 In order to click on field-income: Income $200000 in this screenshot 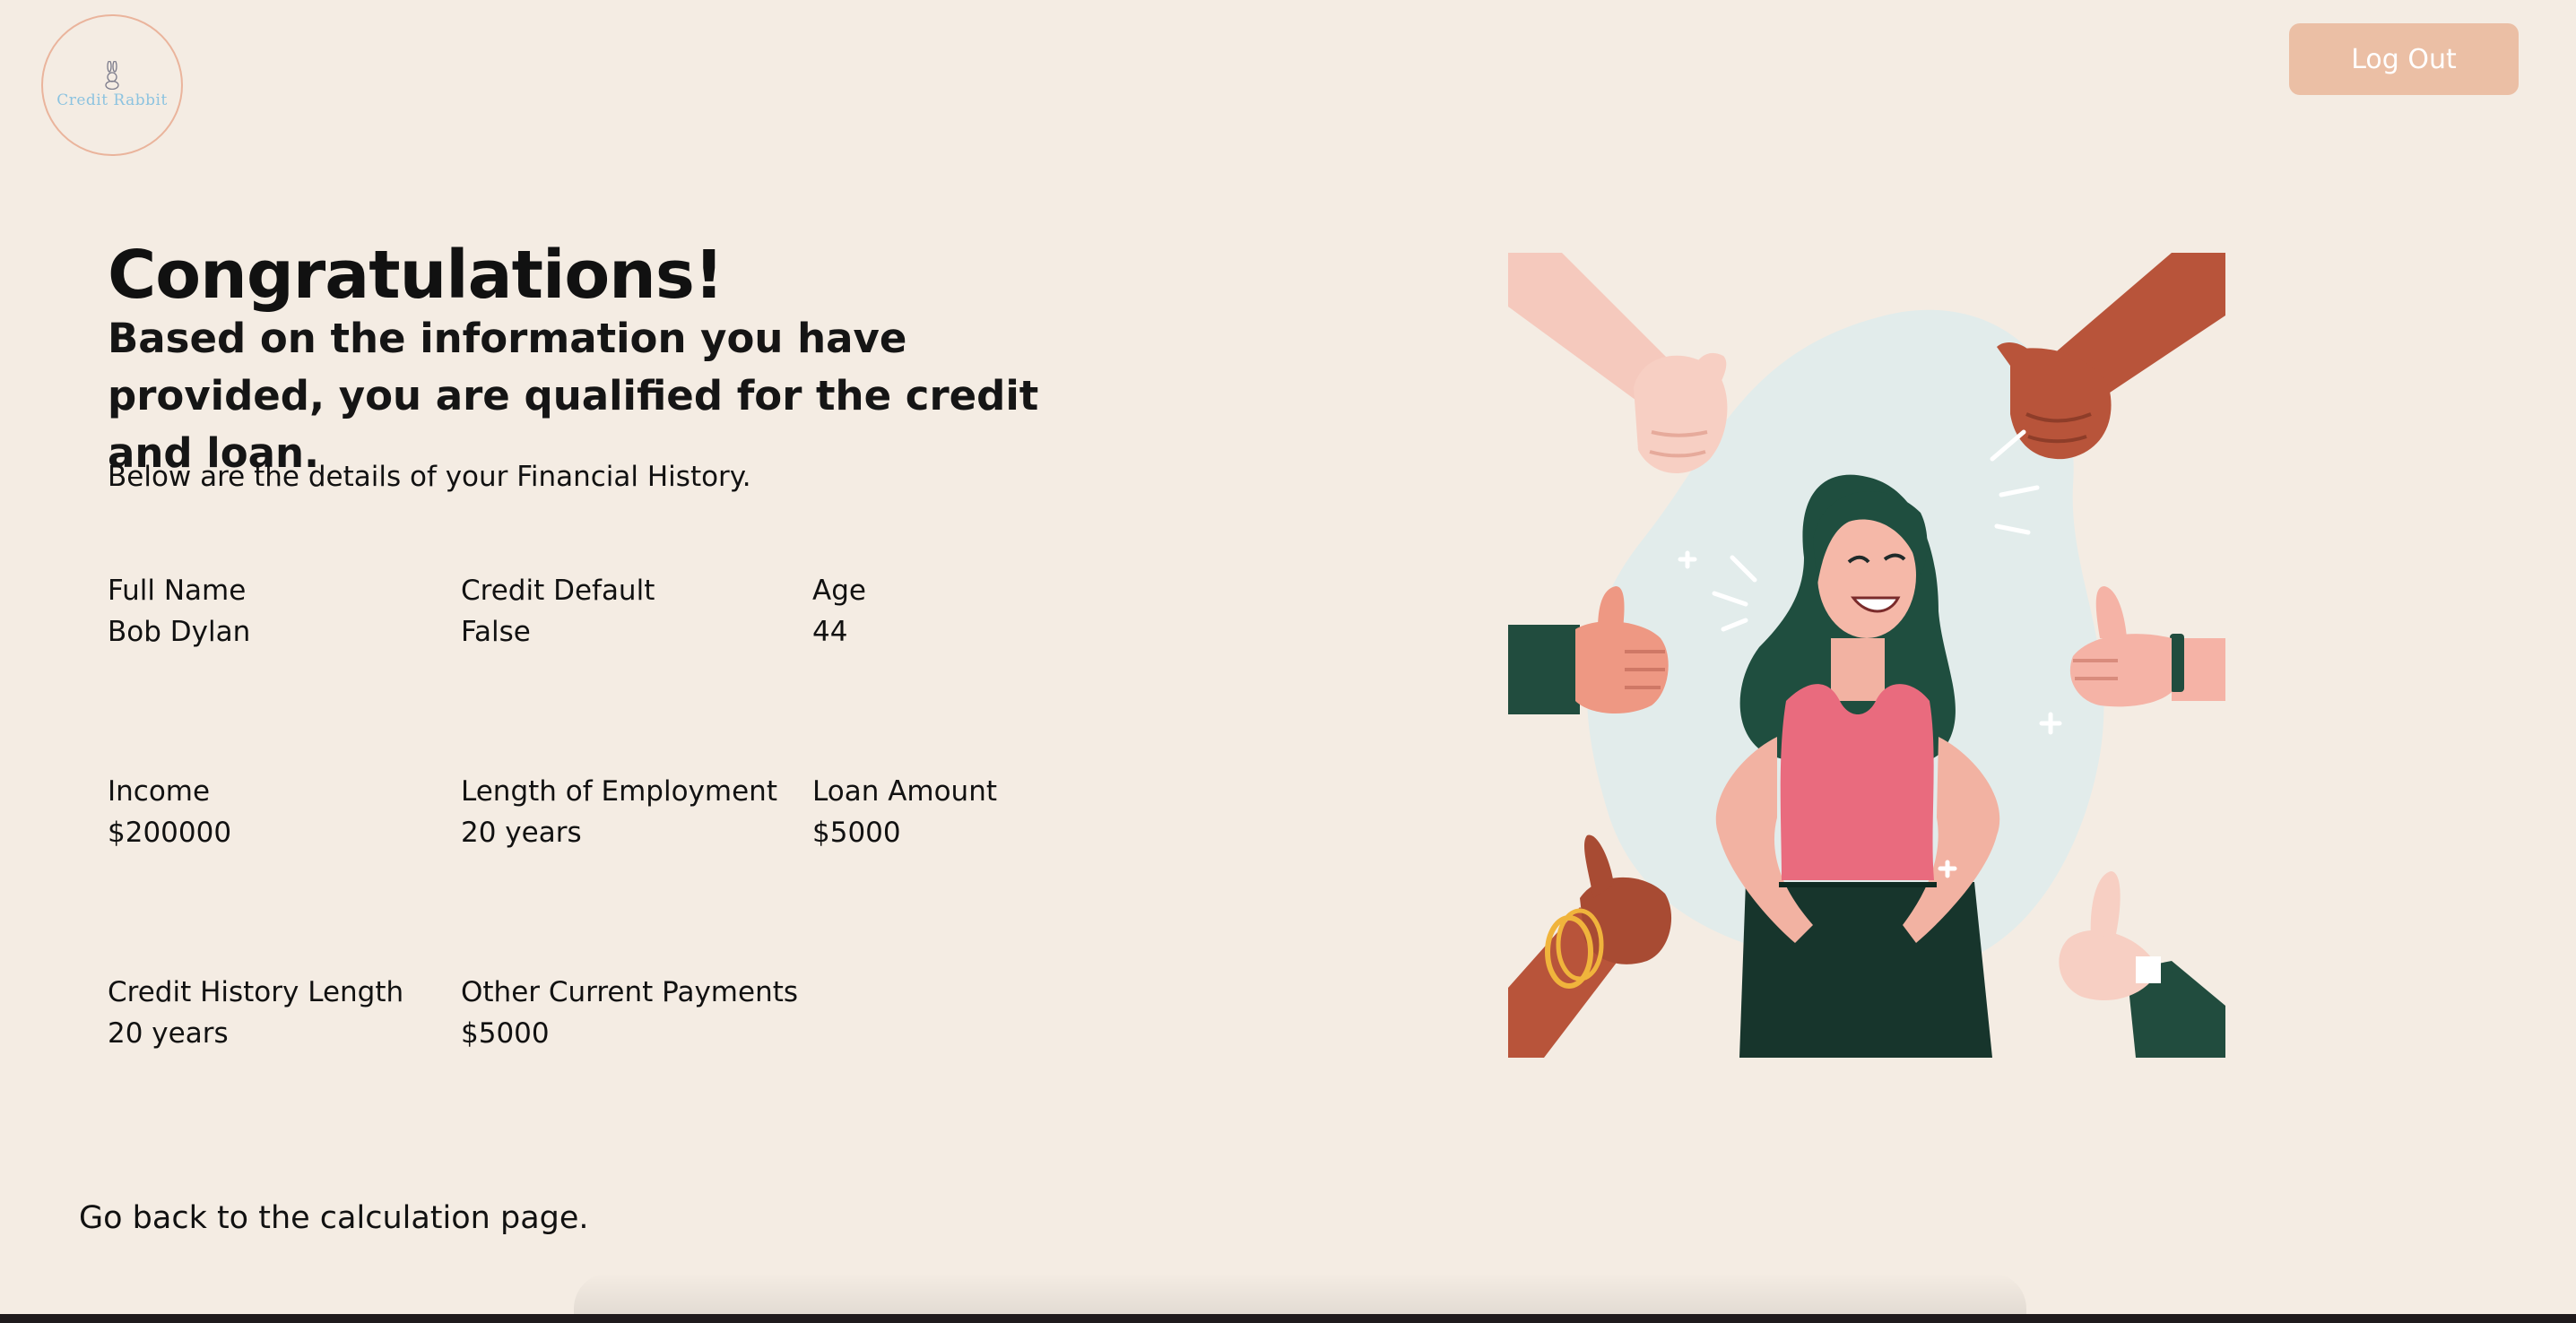, I will do `click(282, 812)`.